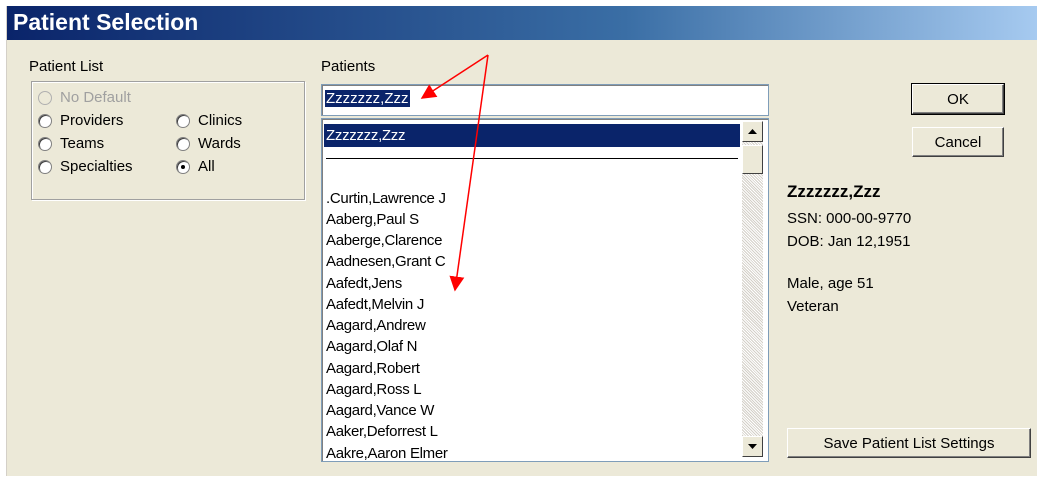  I want to click on annotation-arrow-to-list, so click(469, 173).